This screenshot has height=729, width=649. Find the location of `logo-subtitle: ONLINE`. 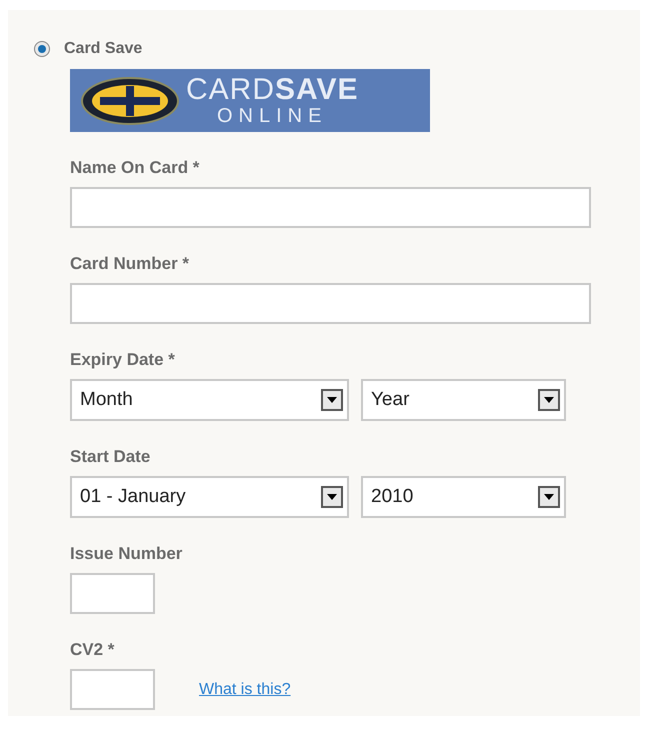

logo-subtitle: ONLINE is located at coordinates (272, 115).